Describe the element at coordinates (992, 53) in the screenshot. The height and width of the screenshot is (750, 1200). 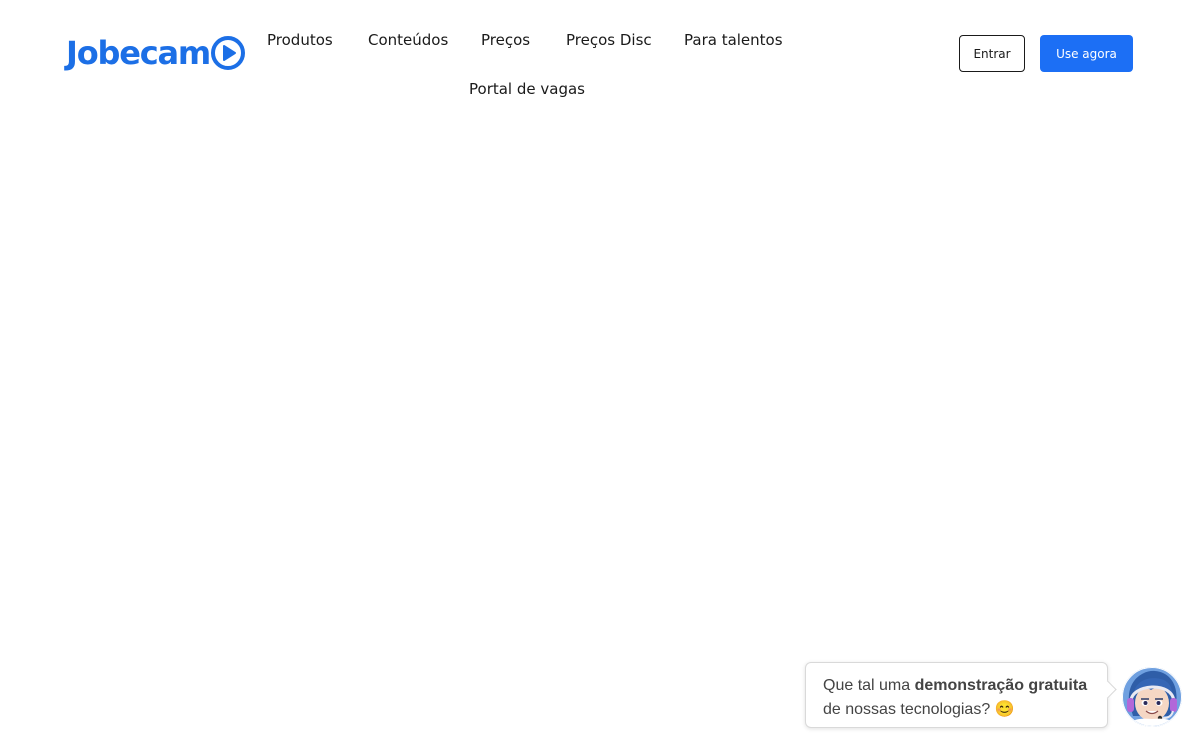
I see `entrar-button: Entrar` at that location.